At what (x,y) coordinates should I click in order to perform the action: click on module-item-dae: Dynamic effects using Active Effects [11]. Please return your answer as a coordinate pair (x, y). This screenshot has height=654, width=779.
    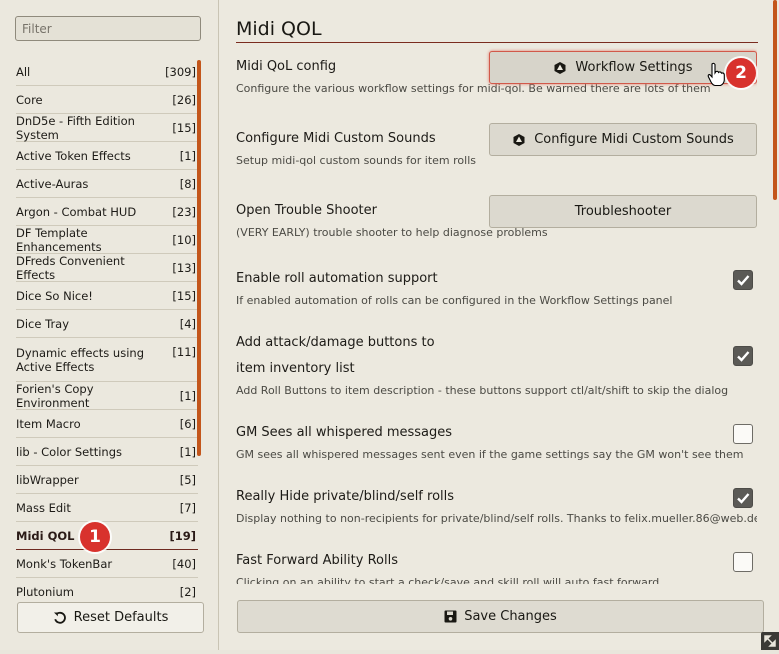
    Looking at the image, I should click on (107, 360).